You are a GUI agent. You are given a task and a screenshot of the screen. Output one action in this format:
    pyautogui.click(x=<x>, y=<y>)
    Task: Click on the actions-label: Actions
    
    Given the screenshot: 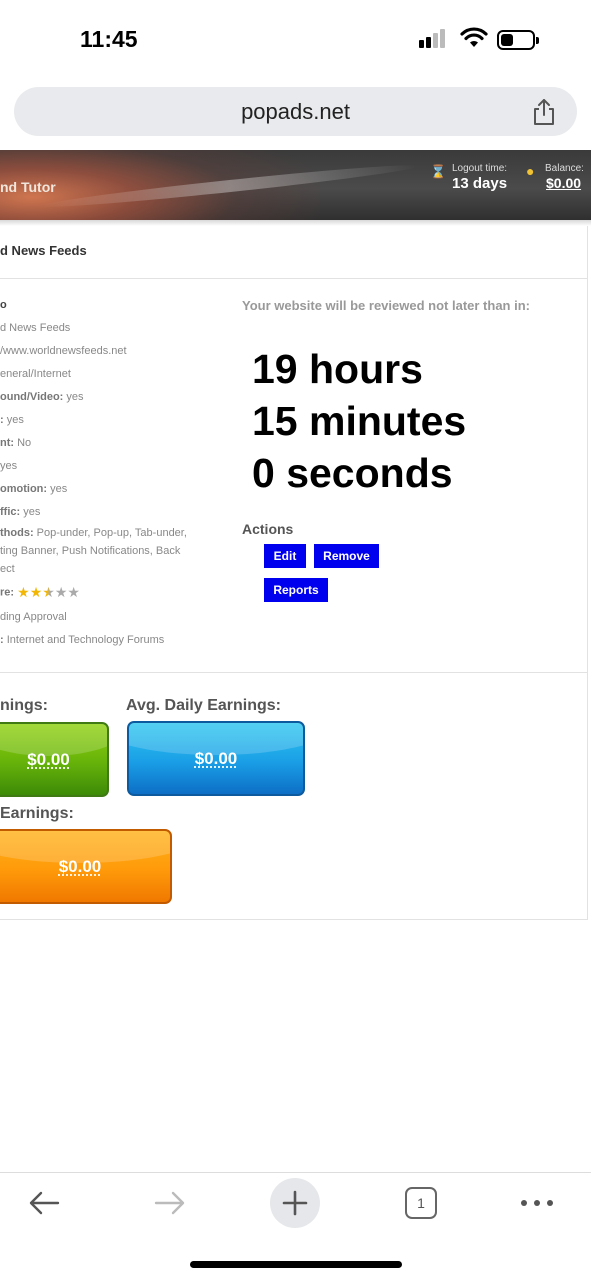 What is the action you would take?
    pyautogui.click(x=268, y=529)
    